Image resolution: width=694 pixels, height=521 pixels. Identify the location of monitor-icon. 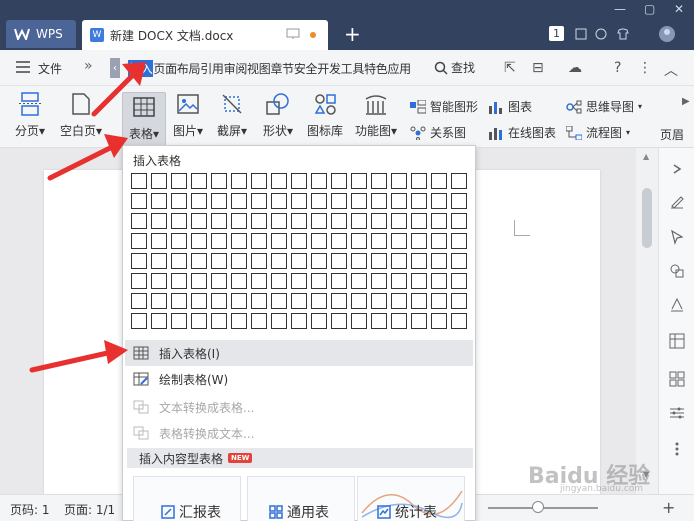
(293, 34).